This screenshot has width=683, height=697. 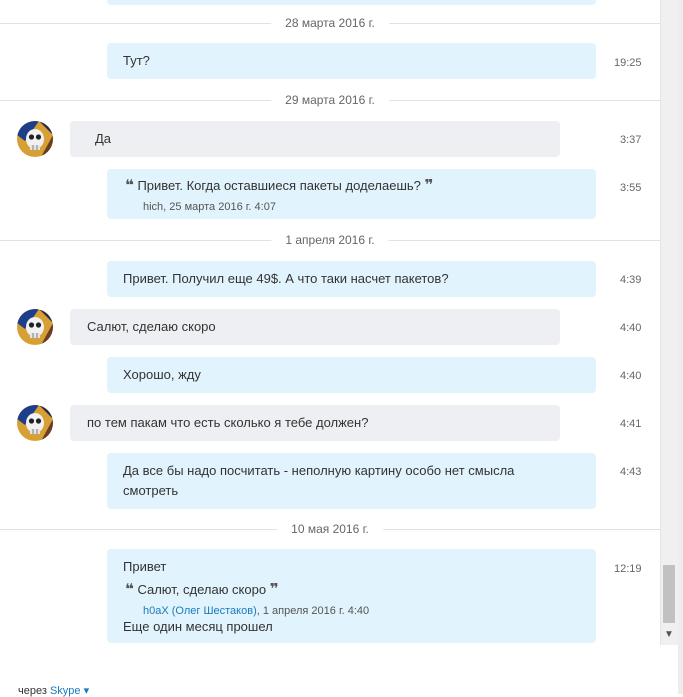 I want to click on quote-author-link: h0aX (Олег Шестаков), so click(x=200, y=611).